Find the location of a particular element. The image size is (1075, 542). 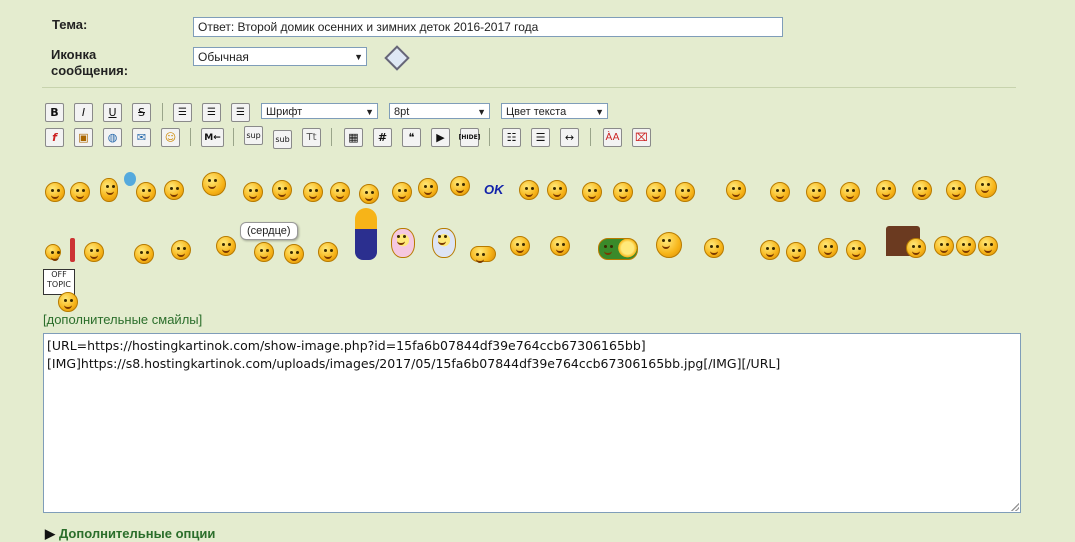

laugh-smile-icon is located at coordinates (282, 190).